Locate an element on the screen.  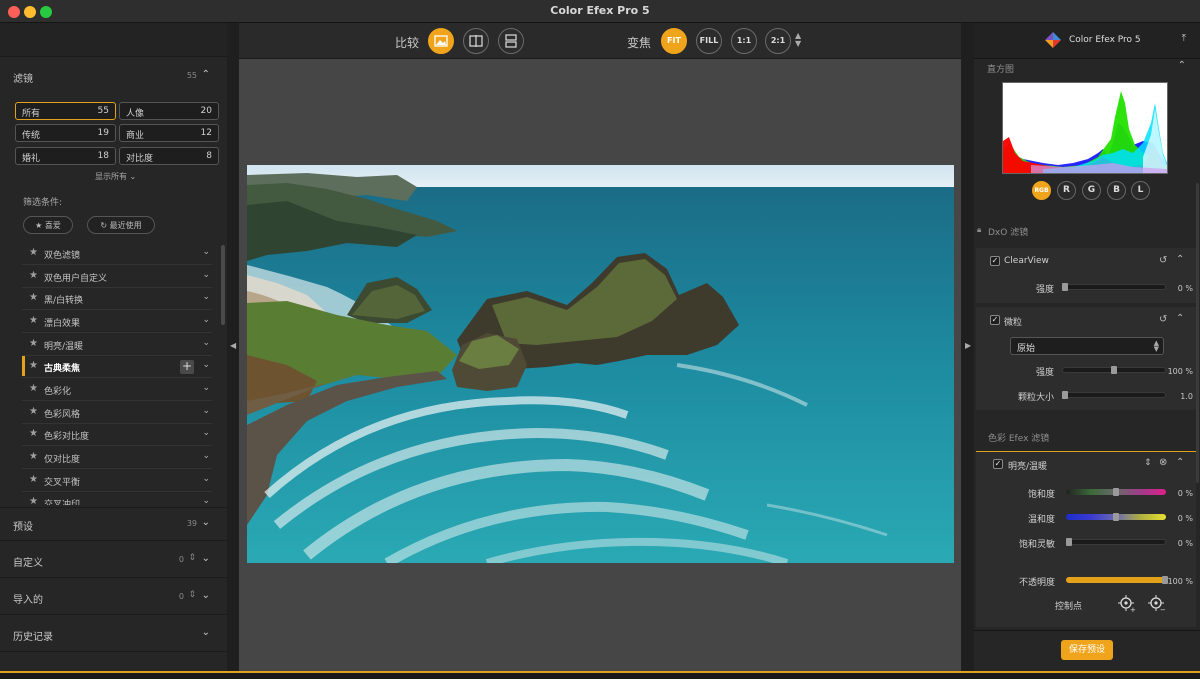
add-filter-button: + is located at coordinates (187, 367).